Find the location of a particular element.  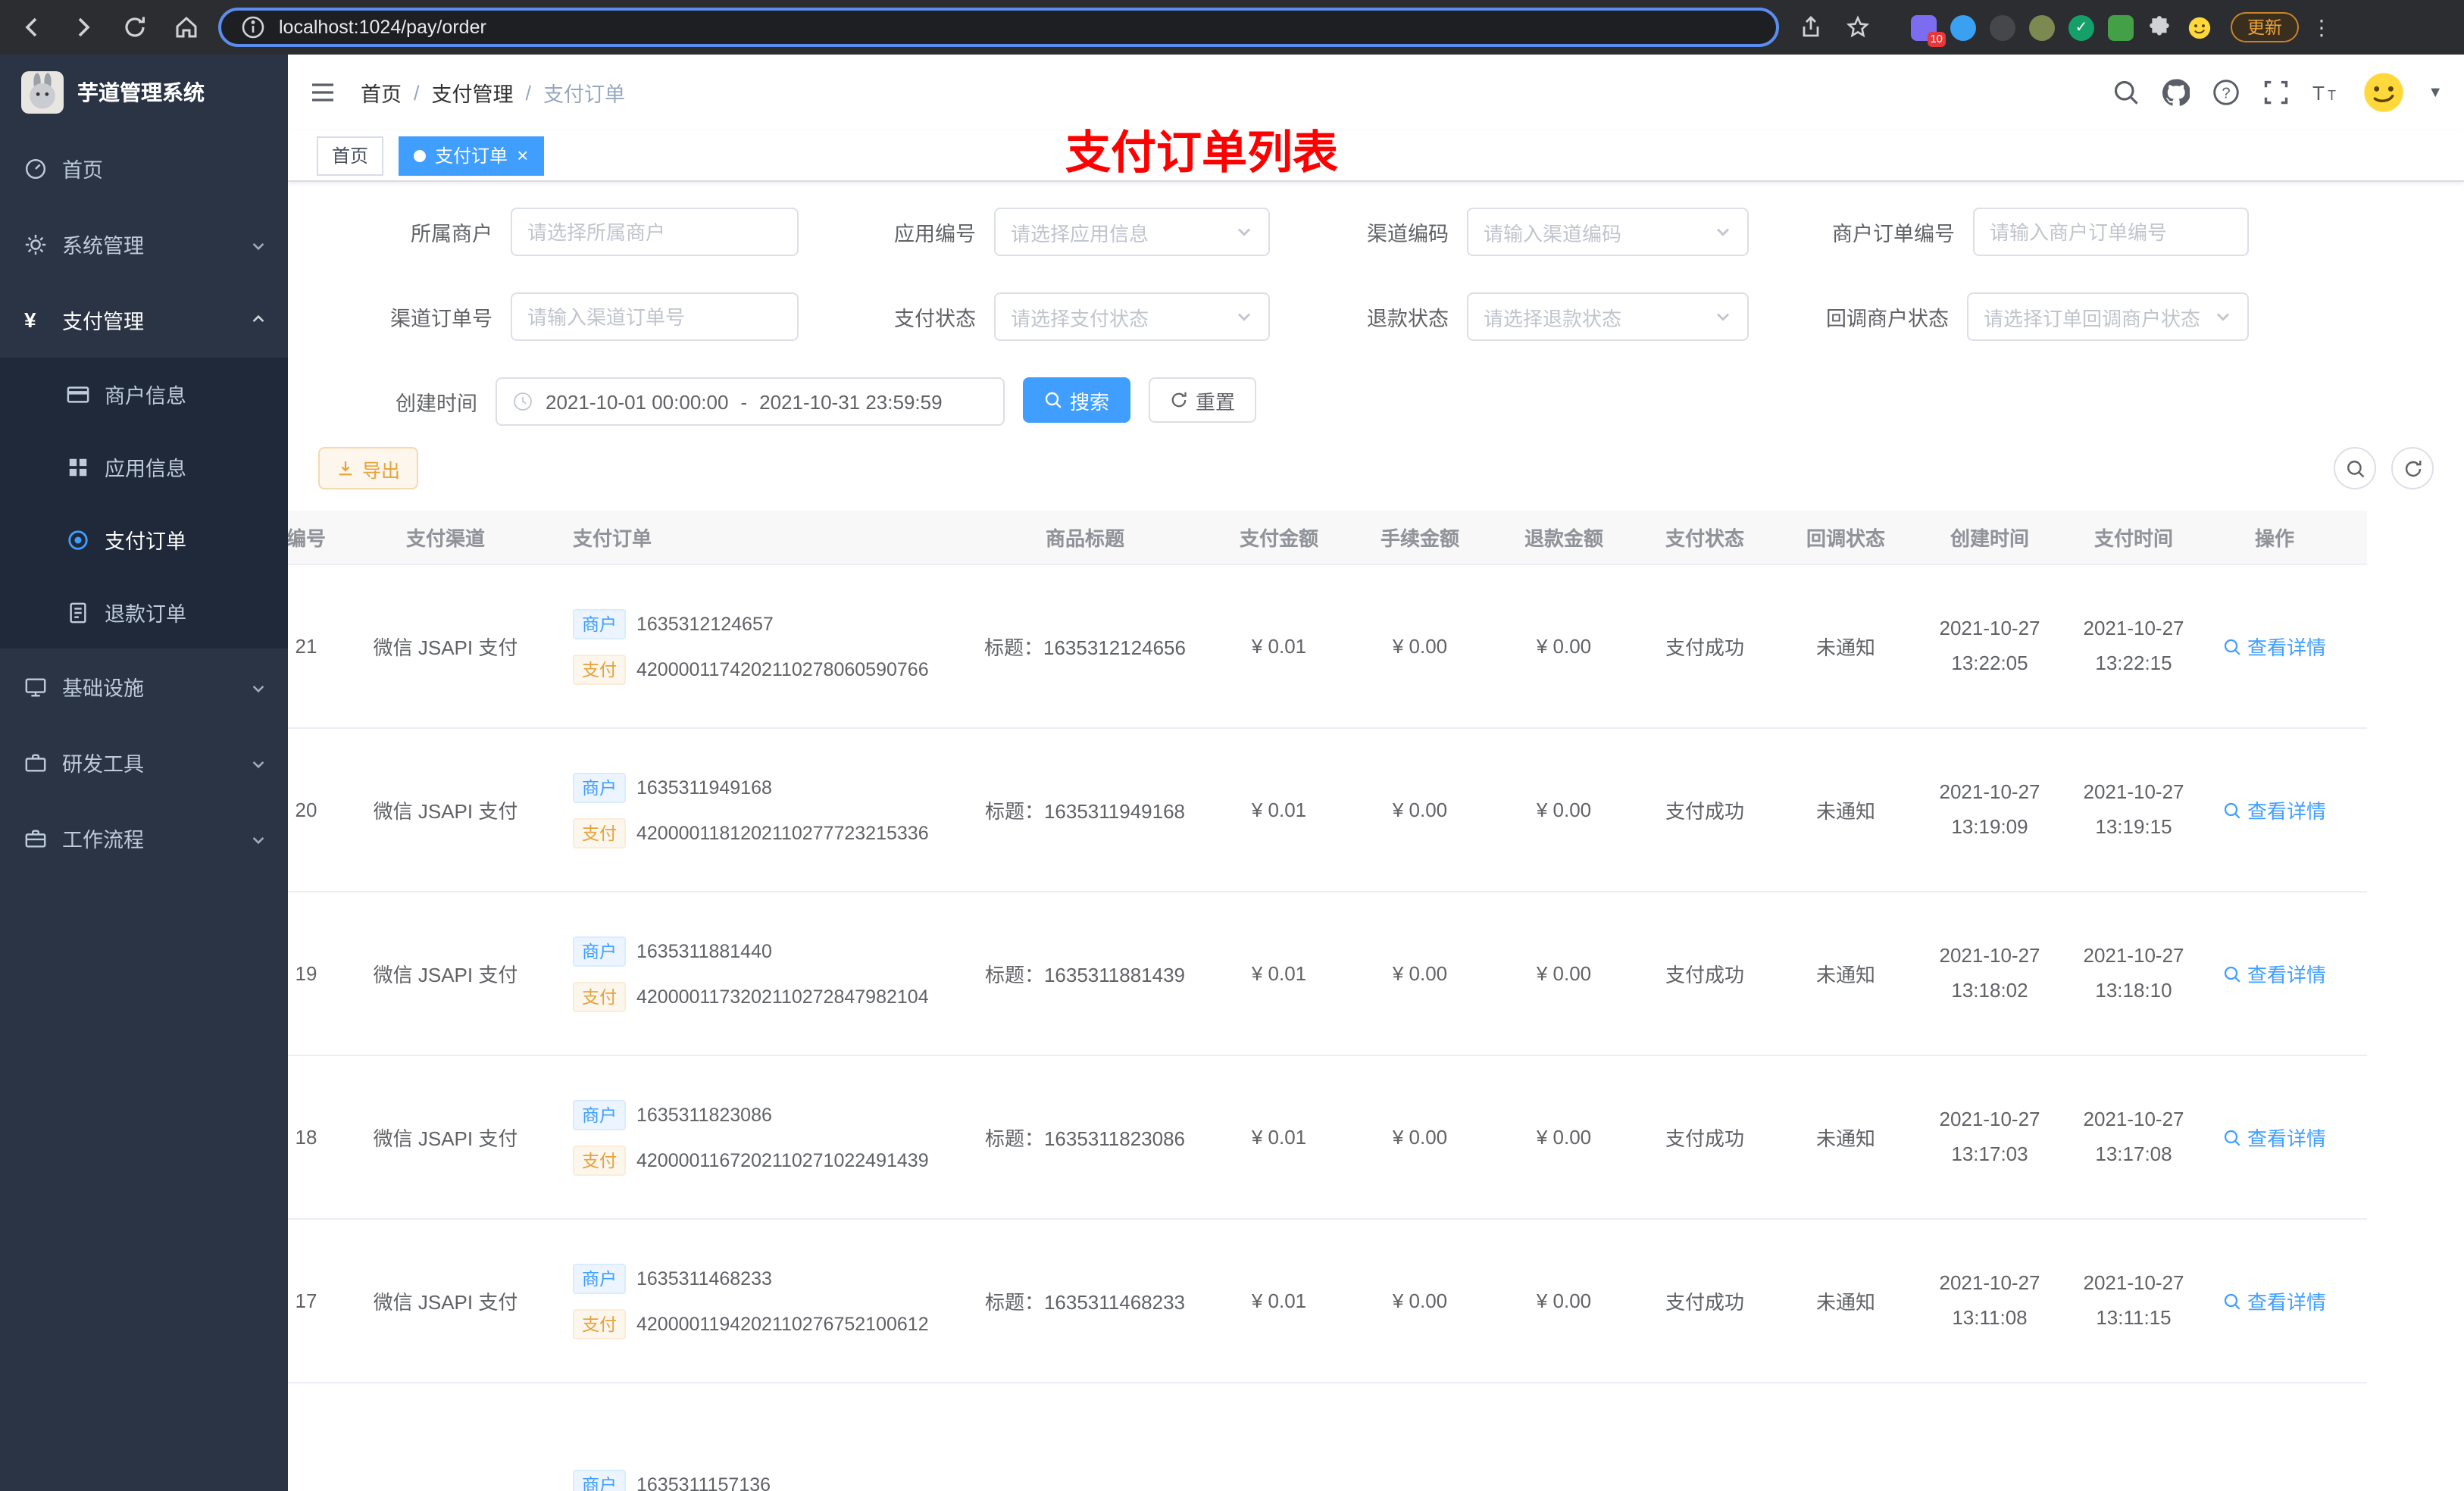

active-dot is located at coordinates (420, 155).